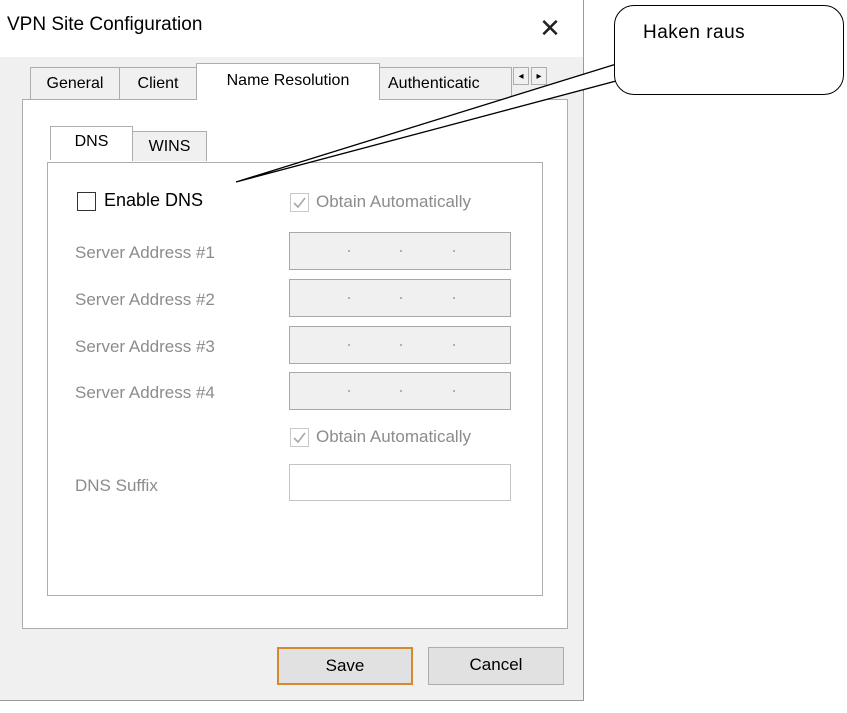 The image size is (847, 713). What do you see at coordinates (694, 32) in the screenshot?
I see `annotation-text: Haken raus` at bounding box center [694, 32].